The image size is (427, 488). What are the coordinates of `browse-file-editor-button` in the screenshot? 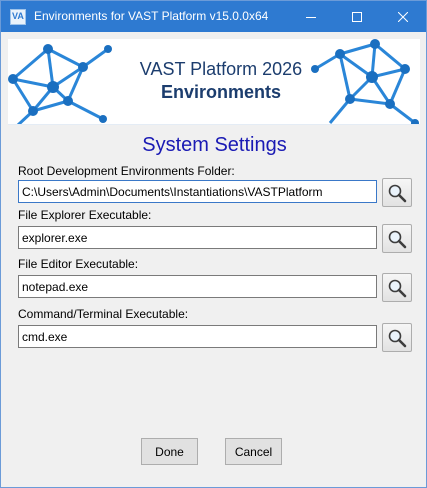 It's located at (397, 287).